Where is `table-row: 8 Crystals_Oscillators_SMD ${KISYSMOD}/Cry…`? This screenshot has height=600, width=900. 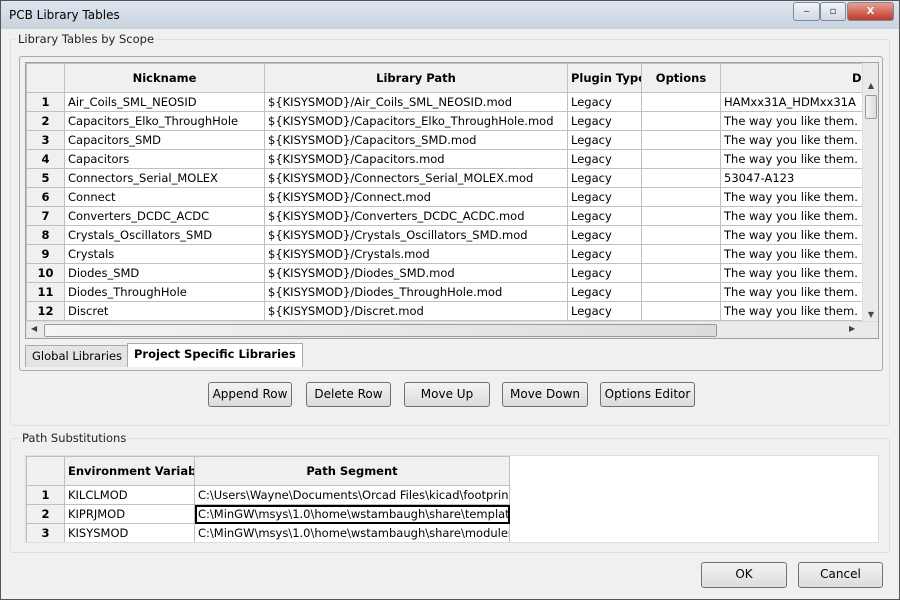 table-row: 8 Crystals_Oscillators_SMD ${KISYSMOD}/Cry… is located at coordinates (452, 235).